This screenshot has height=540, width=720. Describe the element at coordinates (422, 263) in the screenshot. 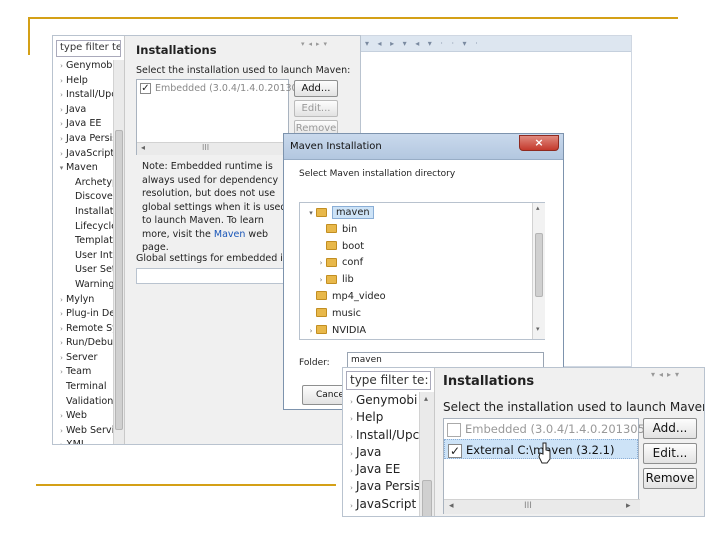

I see `folder-item: › conf` at that location.